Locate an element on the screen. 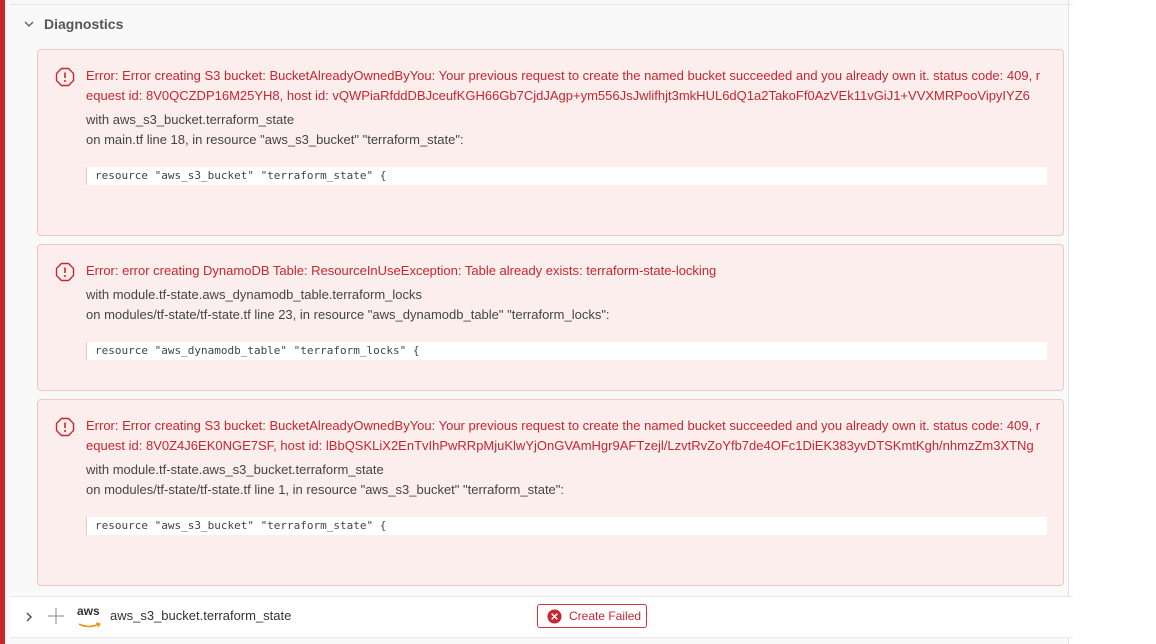 The height and width of the screenshot is (644, 1156). diagnostics-toggle: Diagnostics is located at coordinates (72, 24).